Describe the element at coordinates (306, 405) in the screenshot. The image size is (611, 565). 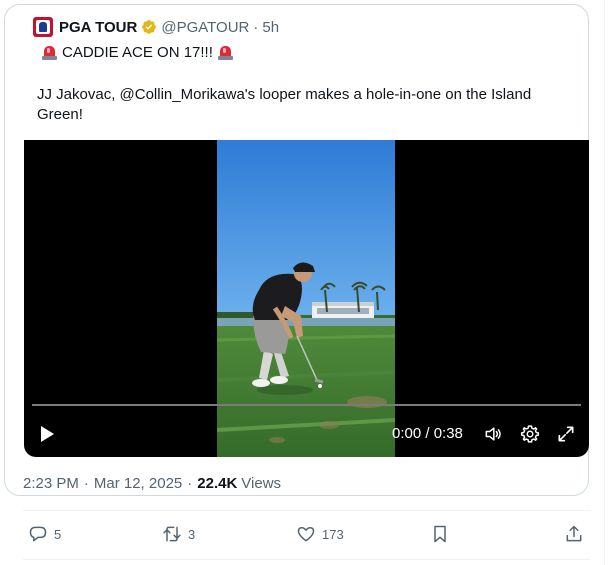
I see `video-progress-bar` at that location.